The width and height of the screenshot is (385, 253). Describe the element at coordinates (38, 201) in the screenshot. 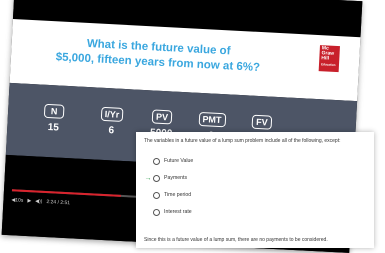

I see `volume-icon: ◀))` at that location.